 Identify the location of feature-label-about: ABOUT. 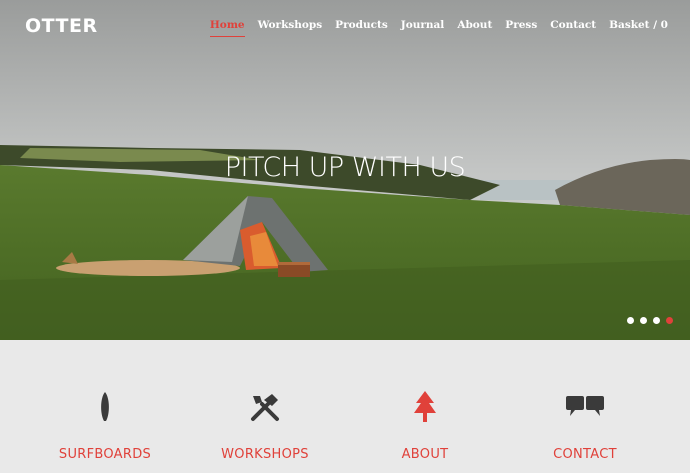
(425, 454).